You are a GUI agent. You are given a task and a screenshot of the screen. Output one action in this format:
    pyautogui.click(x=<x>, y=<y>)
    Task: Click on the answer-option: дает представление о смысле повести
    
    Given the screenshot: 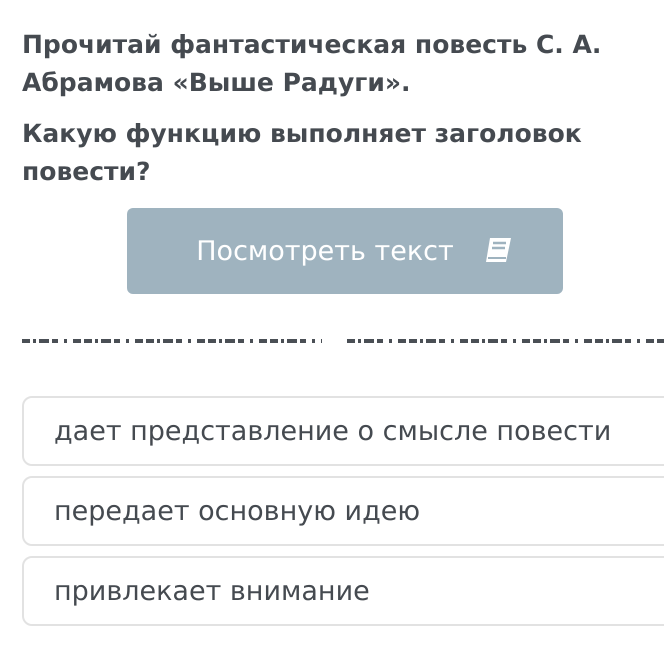 What is the action you would take?
    pyautogui.click(x=343, y=431)
    